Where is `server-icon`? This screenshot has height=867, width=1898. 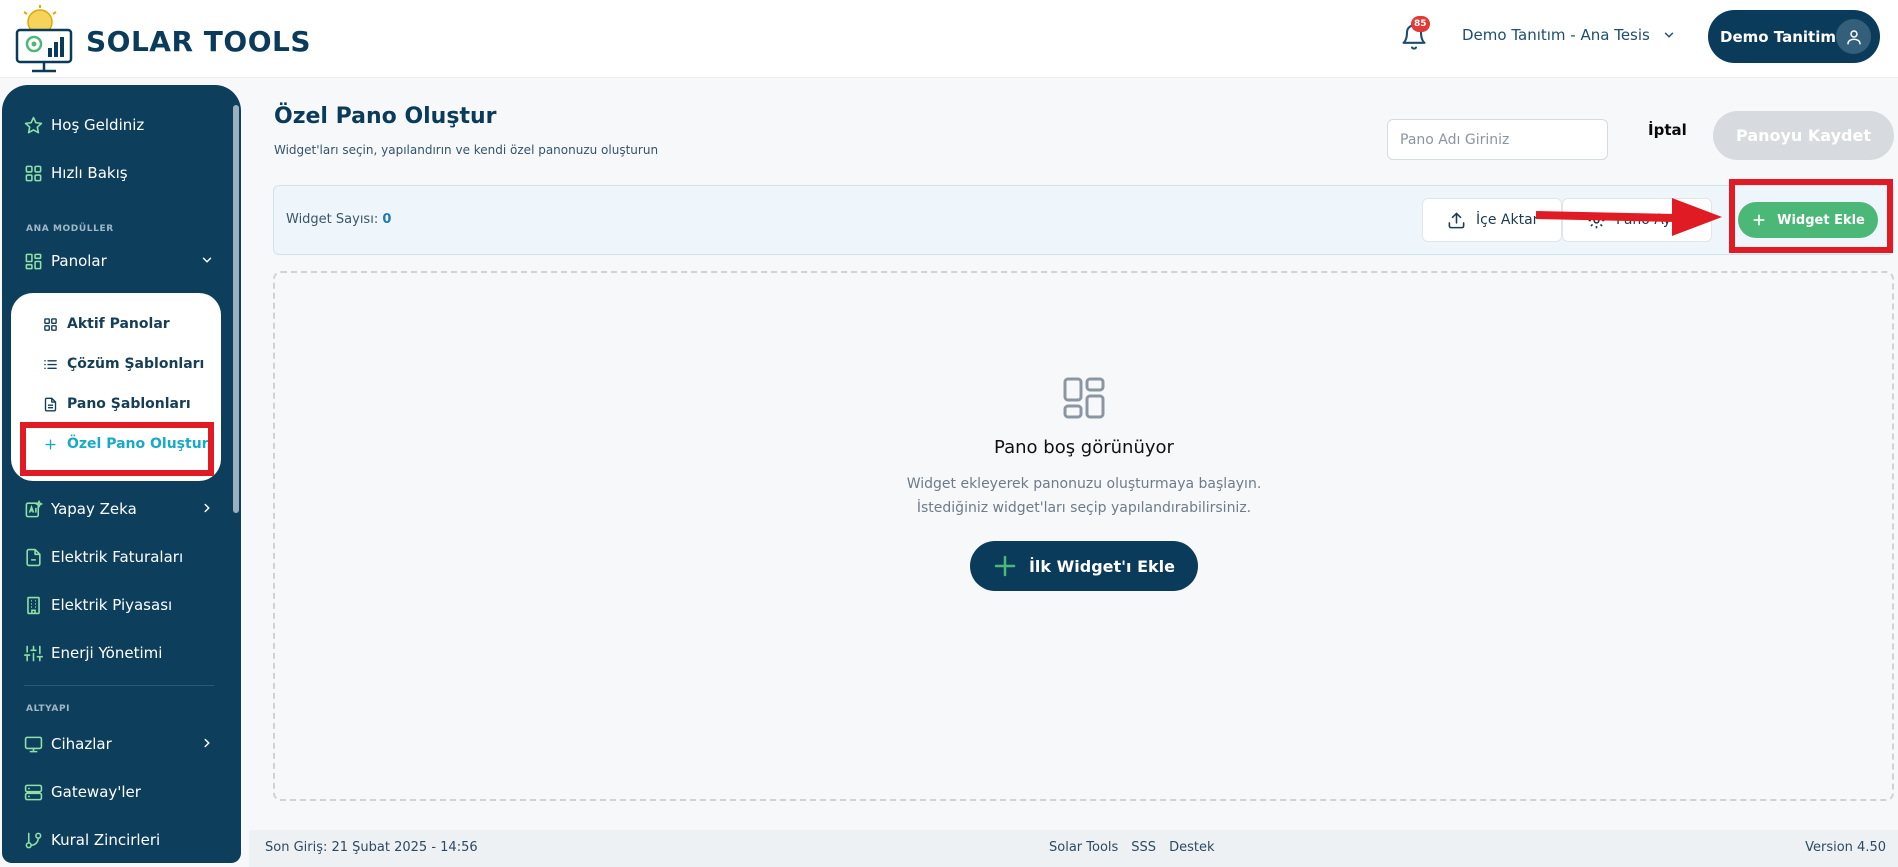 server-icon is located at coordinates (33, 792).